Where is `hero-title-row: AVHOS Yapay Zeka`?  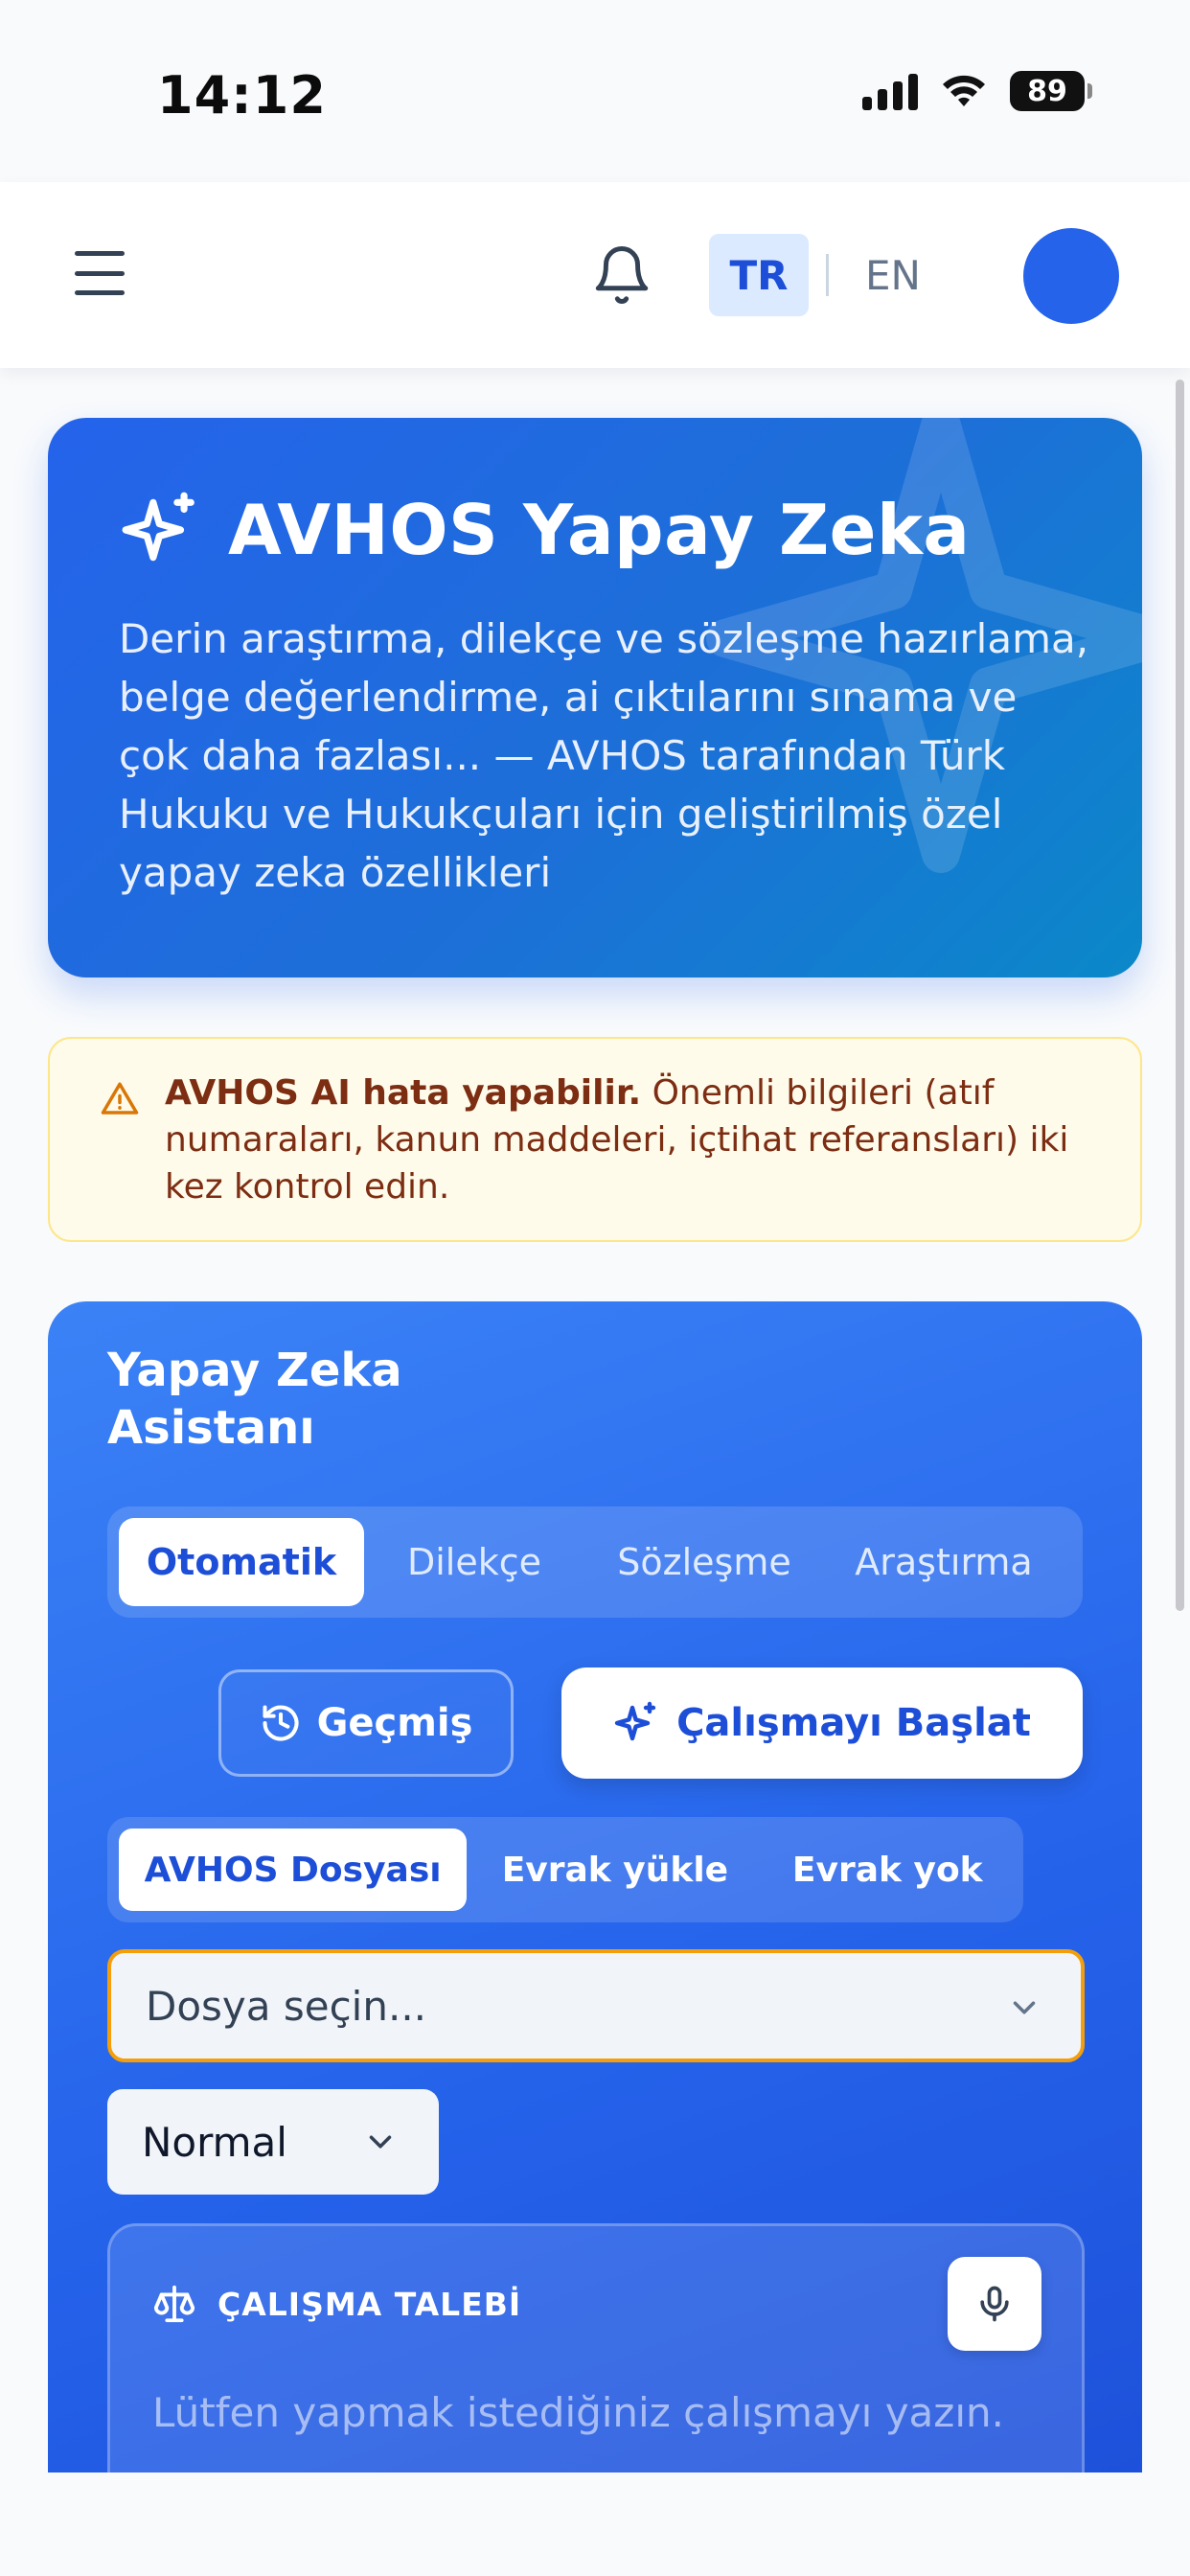
hero-title-row: AVHOS Yapay Zeka is located at coordinates (544, 530).